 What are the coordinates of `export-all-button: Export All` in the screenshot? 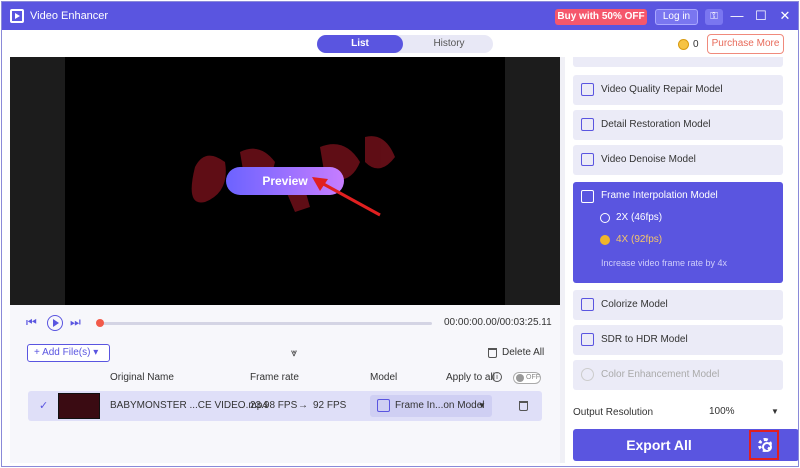 It's located at (685, 445).